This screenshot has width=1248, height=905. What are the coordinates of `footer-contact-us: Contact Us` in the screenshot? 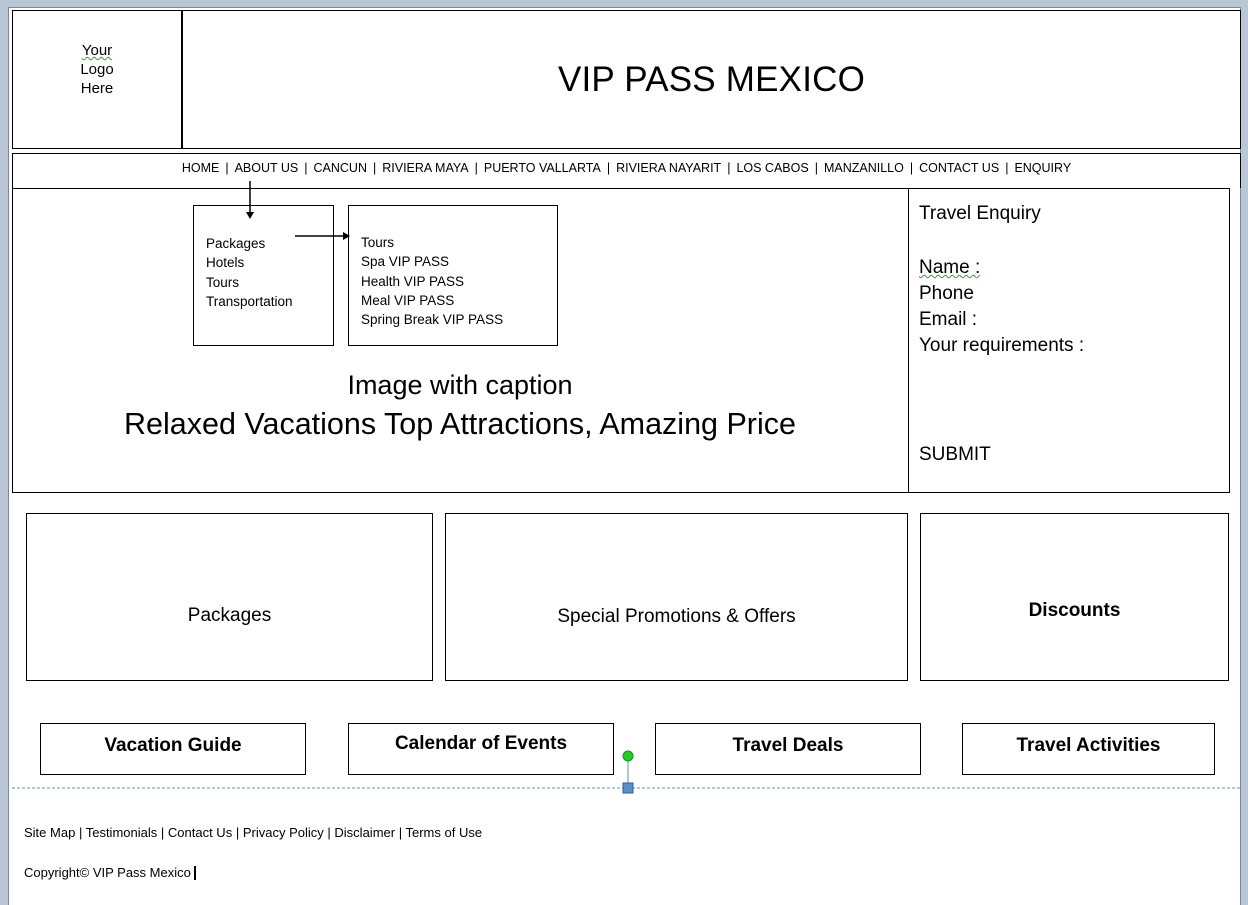 It's located at (200, 832).